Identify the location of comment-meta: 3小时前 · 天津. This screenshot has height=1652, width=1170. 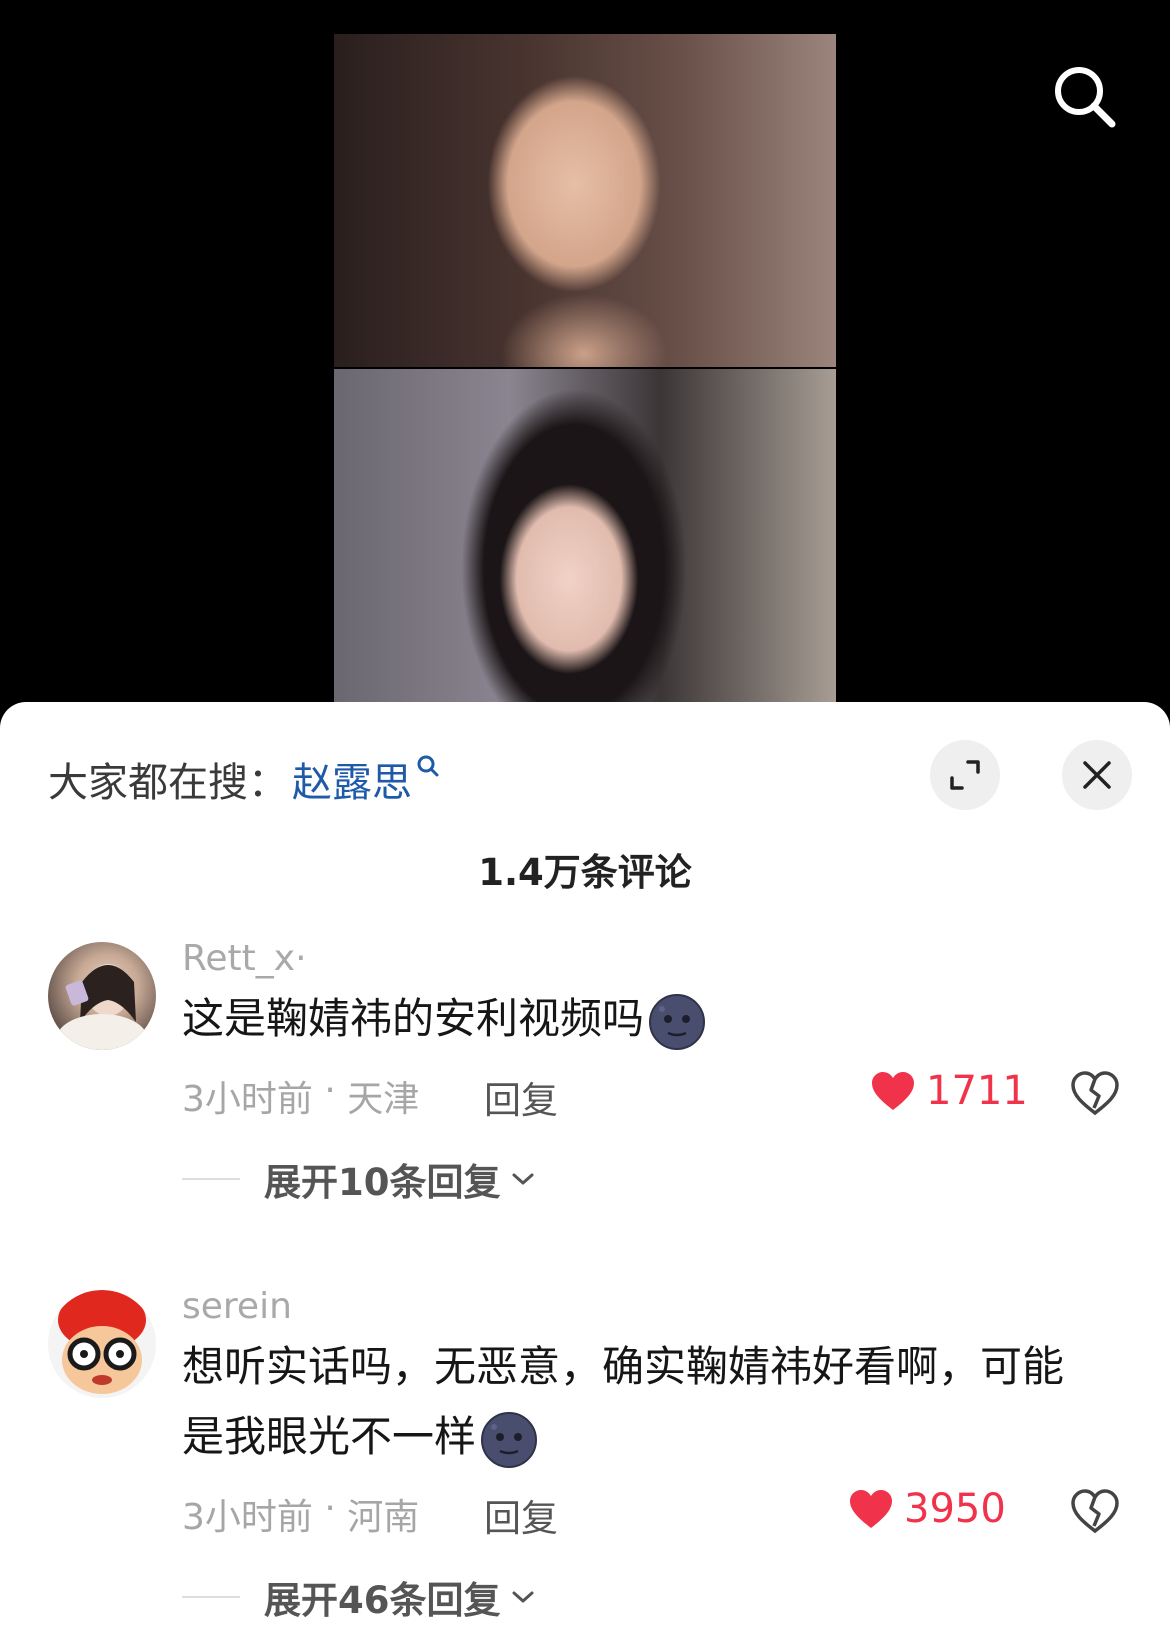
(300, 1096).